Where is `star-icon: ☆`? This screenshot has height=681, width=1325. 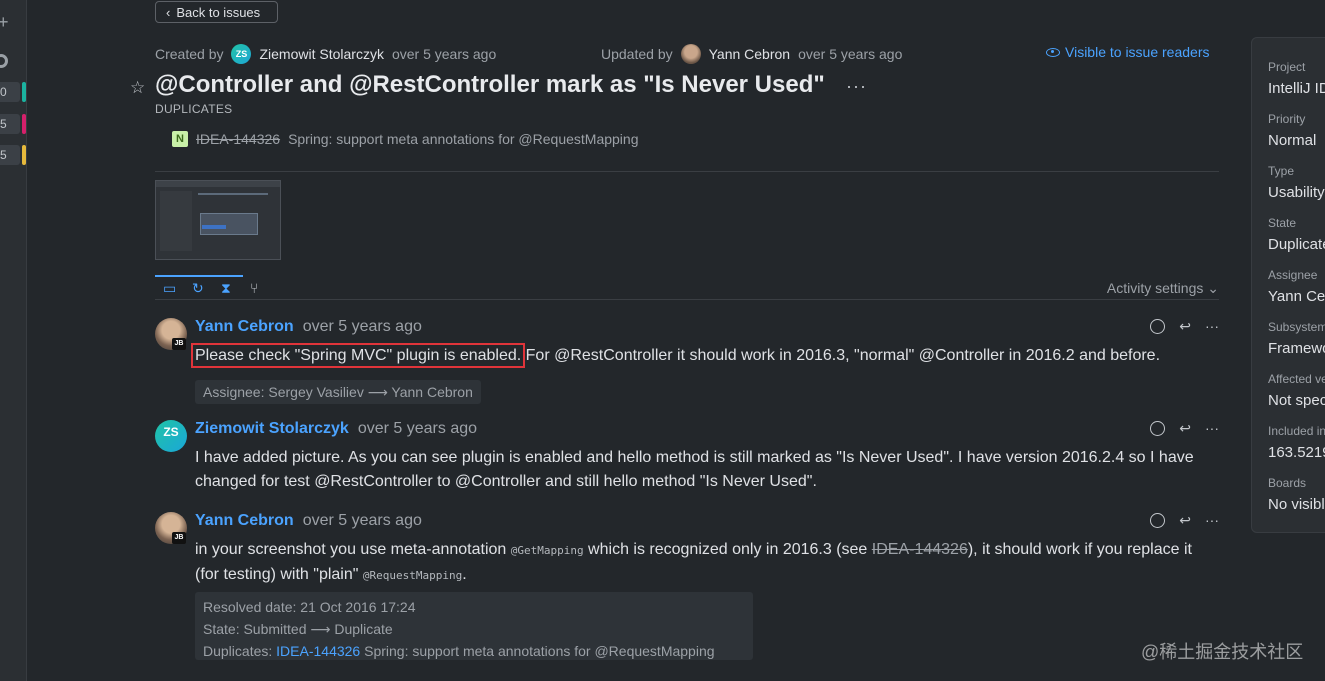
star-icon: ☆ is located at coordinates (137, 88).